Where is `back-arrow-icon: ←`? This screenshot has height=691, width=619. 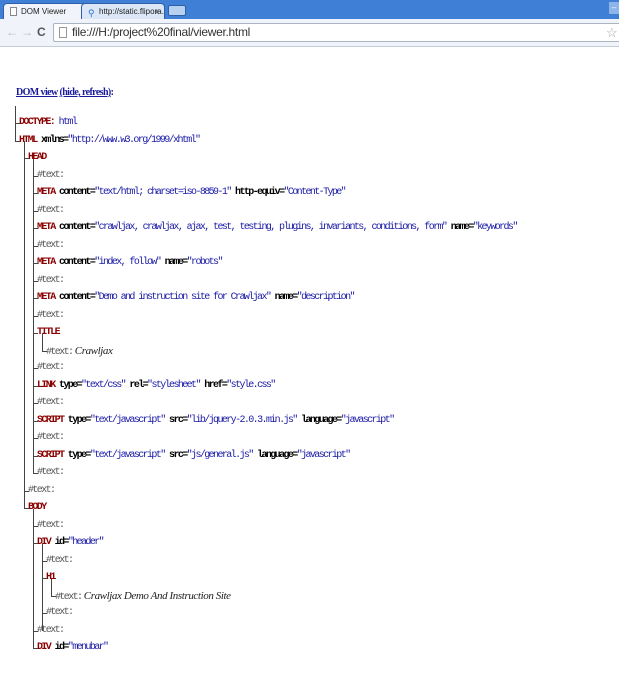 back-arrow-icon: ← is located at coordinates (12, 32).